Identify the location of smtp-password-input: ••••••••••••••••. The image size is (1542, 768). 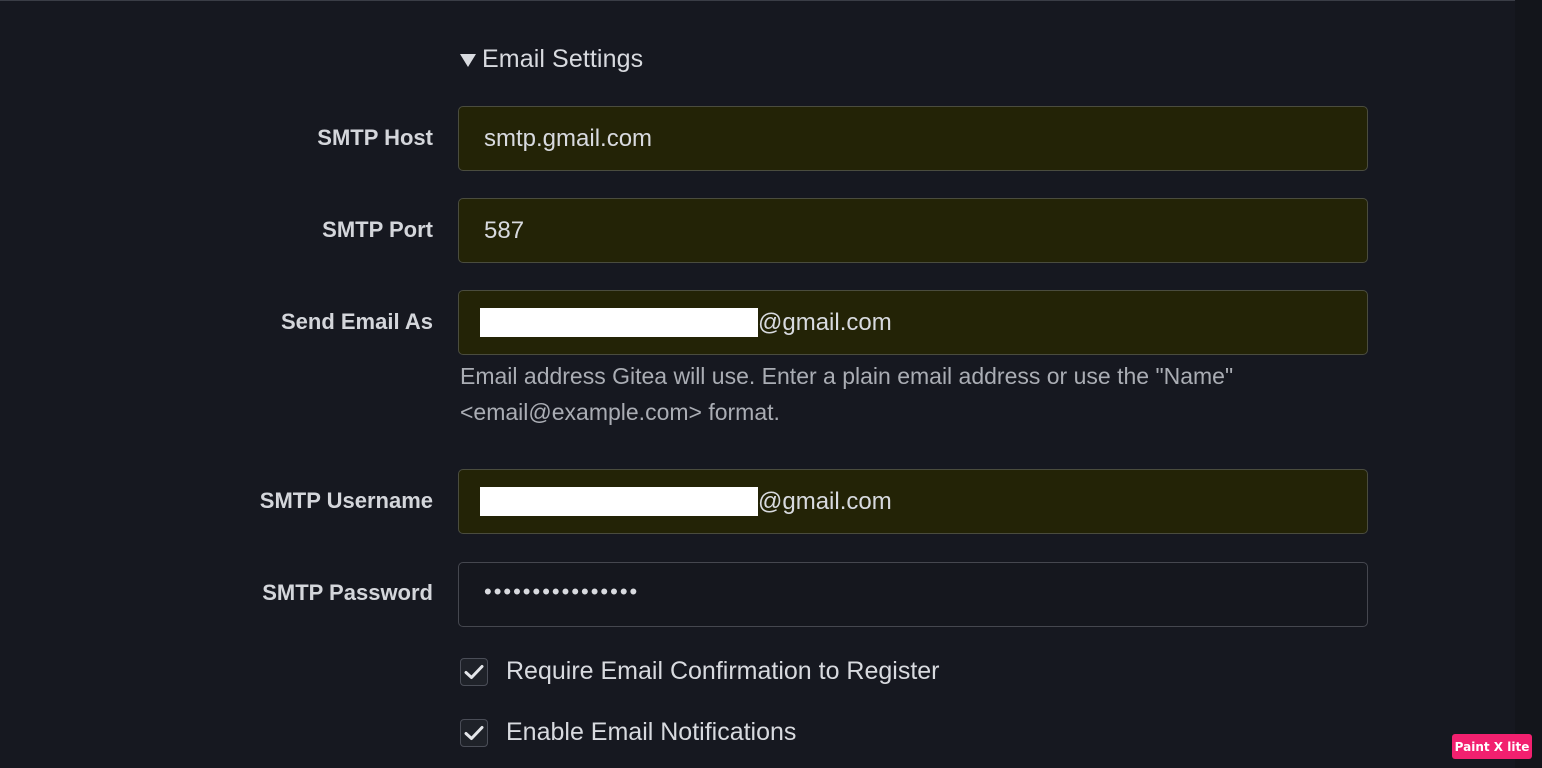
(913, 594).